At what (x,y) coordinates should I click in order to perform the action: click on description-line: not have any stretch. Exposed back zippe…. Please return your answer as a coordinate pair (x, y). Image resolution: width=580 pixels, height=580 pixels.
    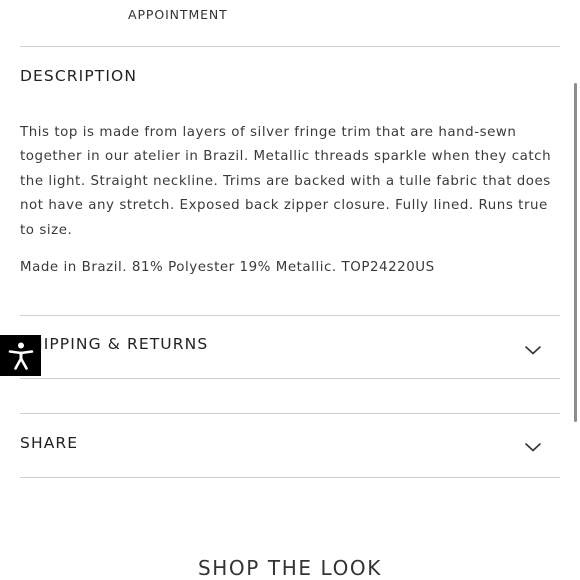
    Looking at the image, I should click on (284, 206).